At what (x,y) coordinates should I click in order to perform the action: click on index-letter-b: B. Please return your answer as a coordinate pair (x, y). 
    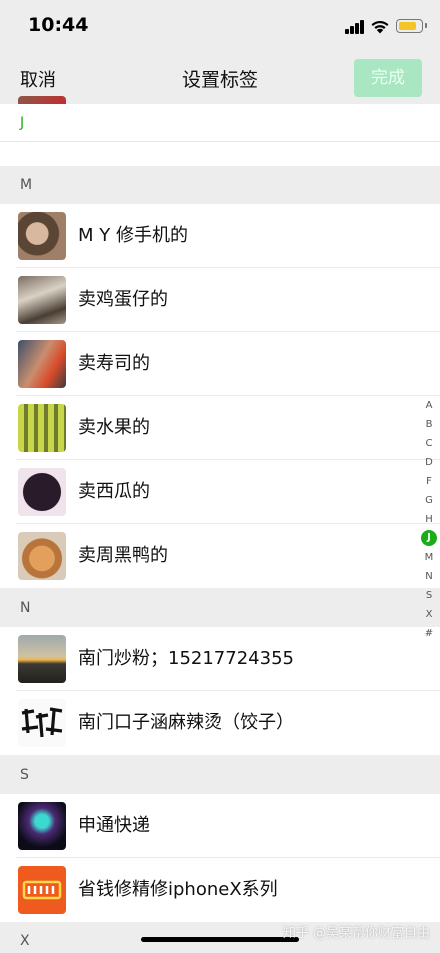
    Looking at the image, I should click on (429, 424).